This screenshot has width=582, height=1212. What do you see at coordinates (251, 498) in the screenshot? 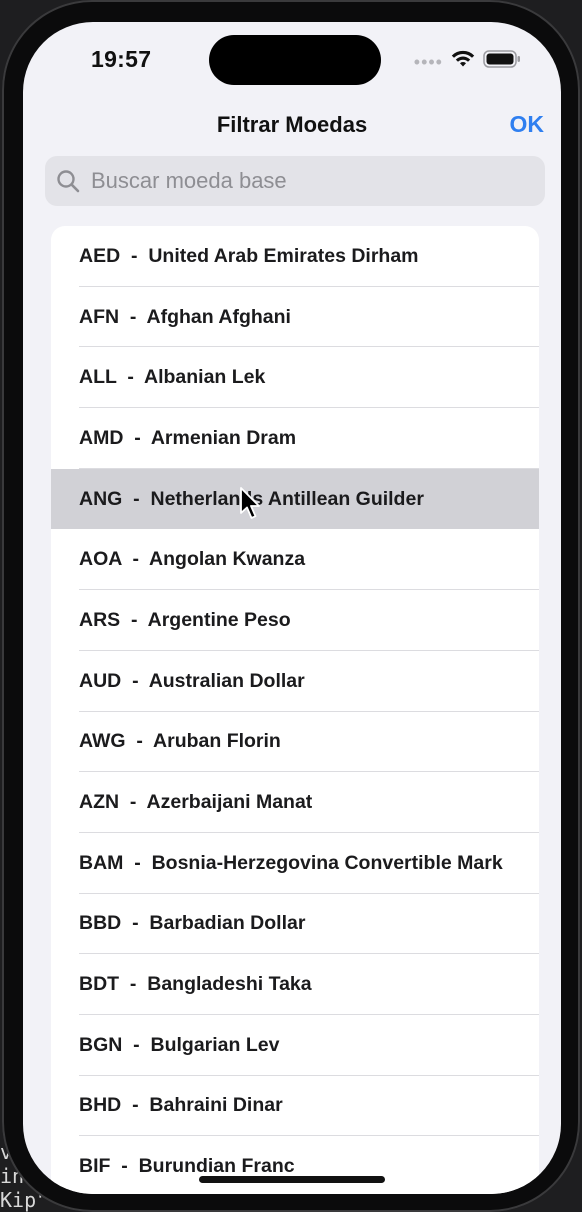
I see `currency-label: ANG - Netherlands Antillean Guilder` at bounding box center [251, 498].